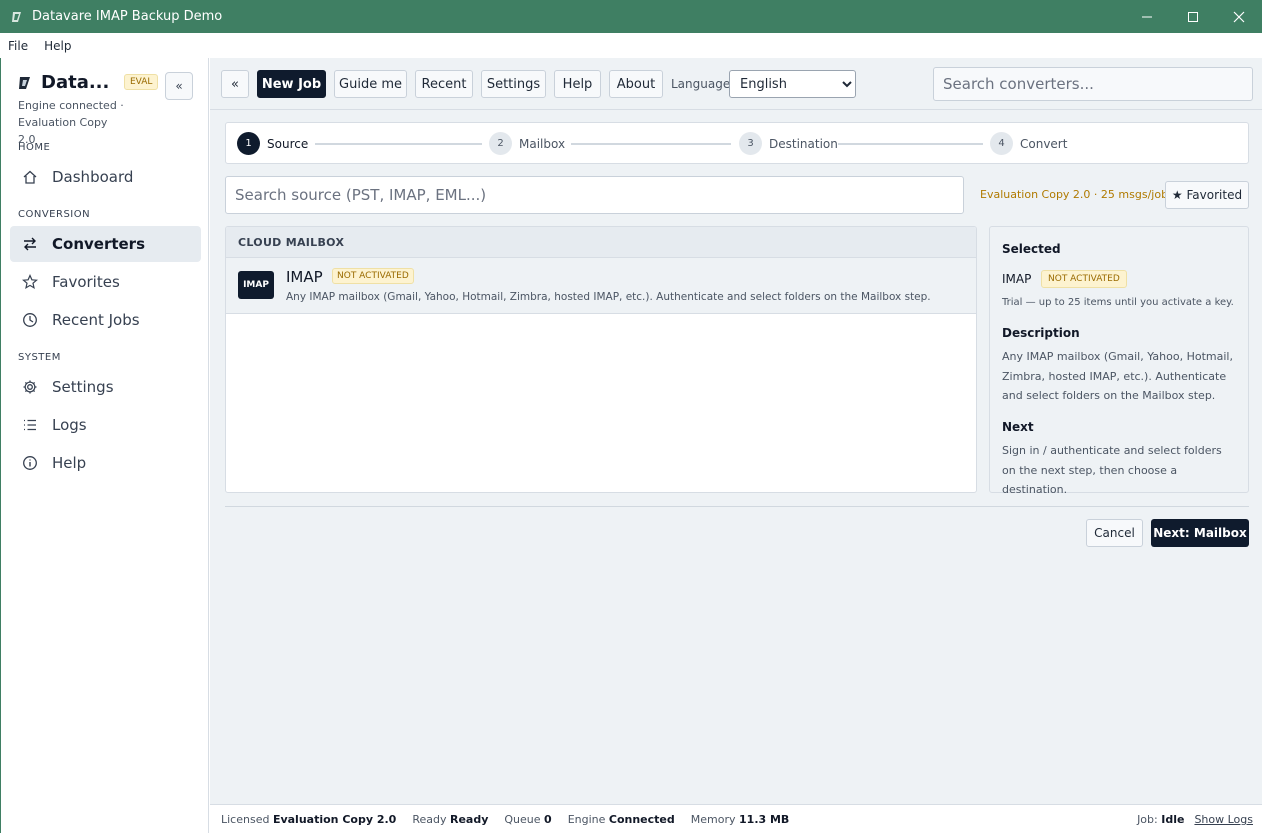  I want to click on eval-badge: EVAL, so click(141, 82).